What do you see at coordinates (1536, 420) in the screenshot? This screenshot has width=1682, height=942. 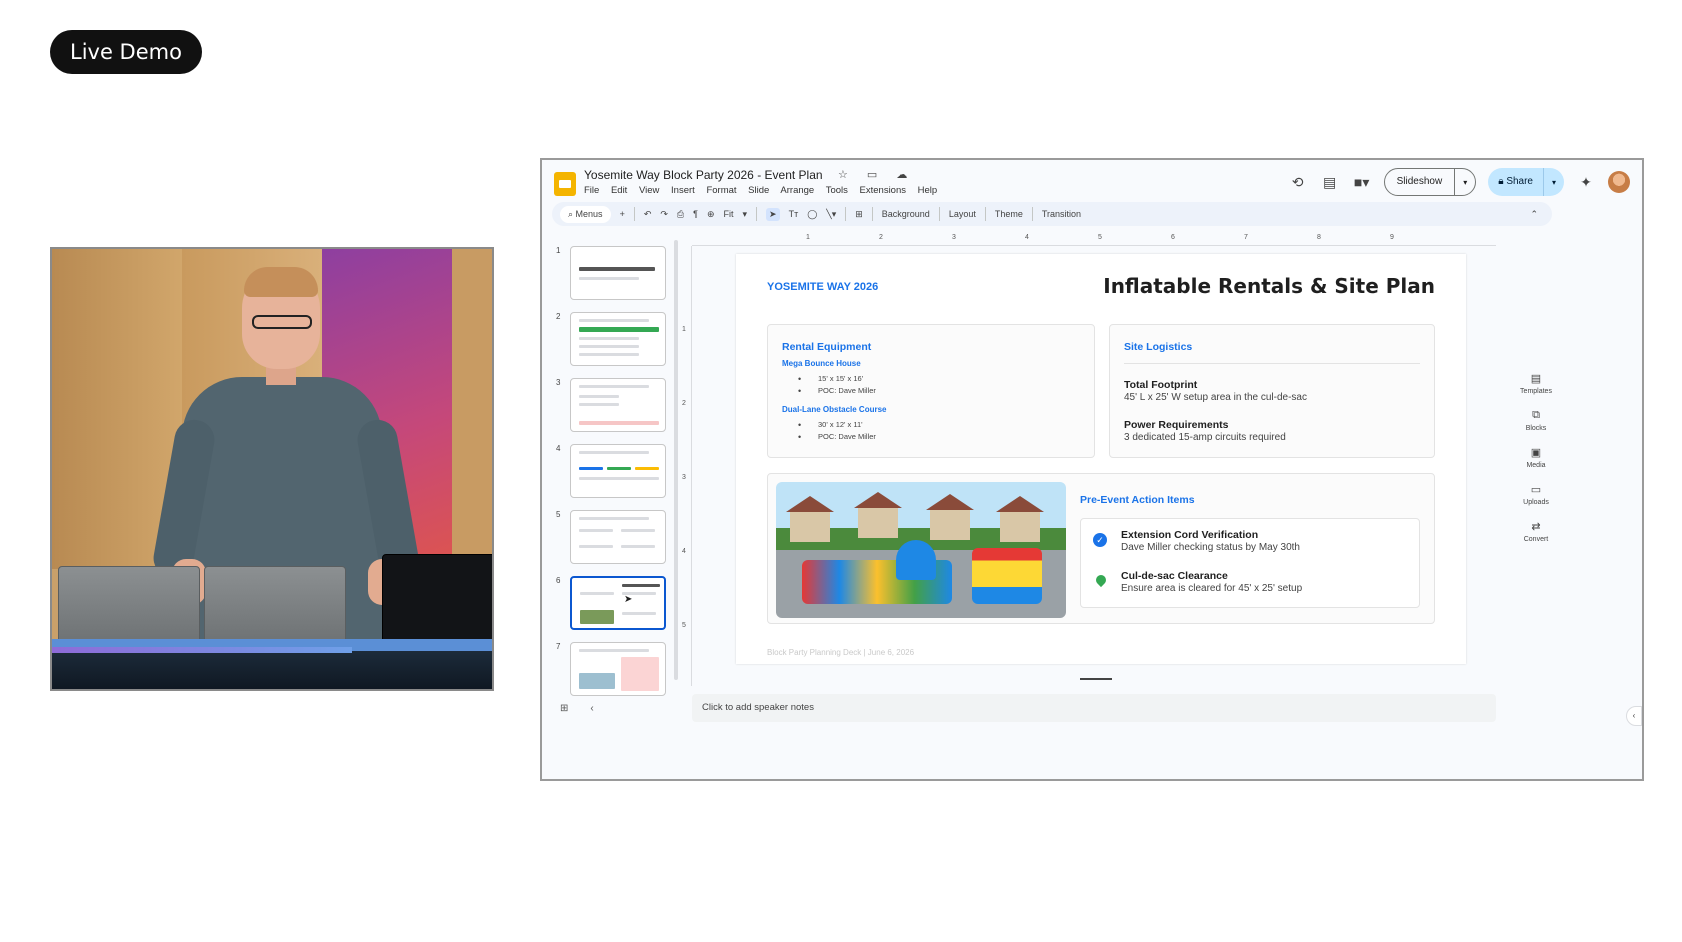 I see `side-blocks: ⧉ Blocks` at bounding box center [1536, 420].